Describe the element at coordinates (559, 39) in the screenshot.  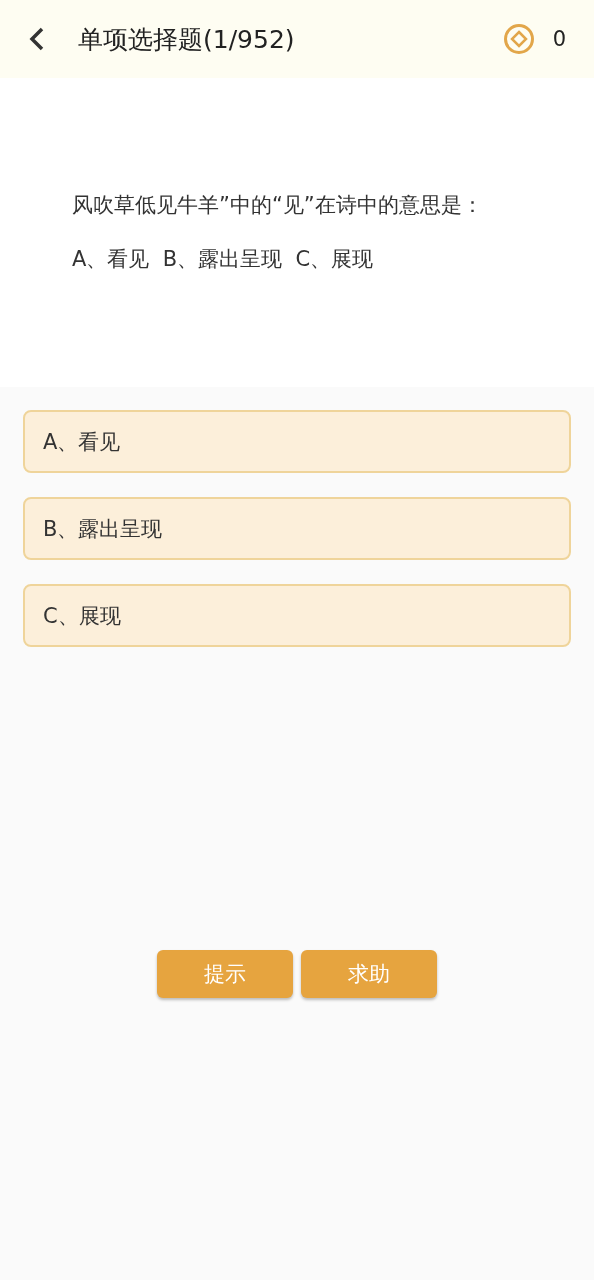
I see `coin-count: 0` at that location.